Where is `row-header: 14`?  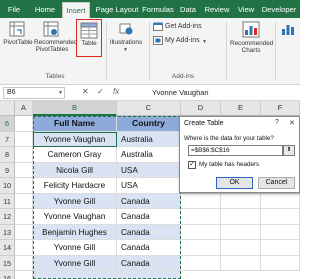
row-header: 14 is located at coordinates (7, 248).